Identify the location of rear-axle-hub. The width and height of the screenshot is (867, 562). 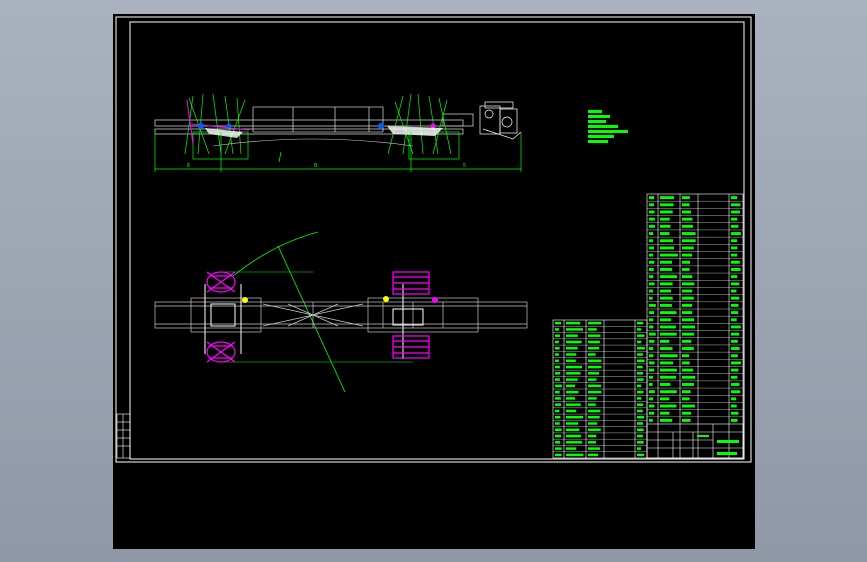
(201, 126).